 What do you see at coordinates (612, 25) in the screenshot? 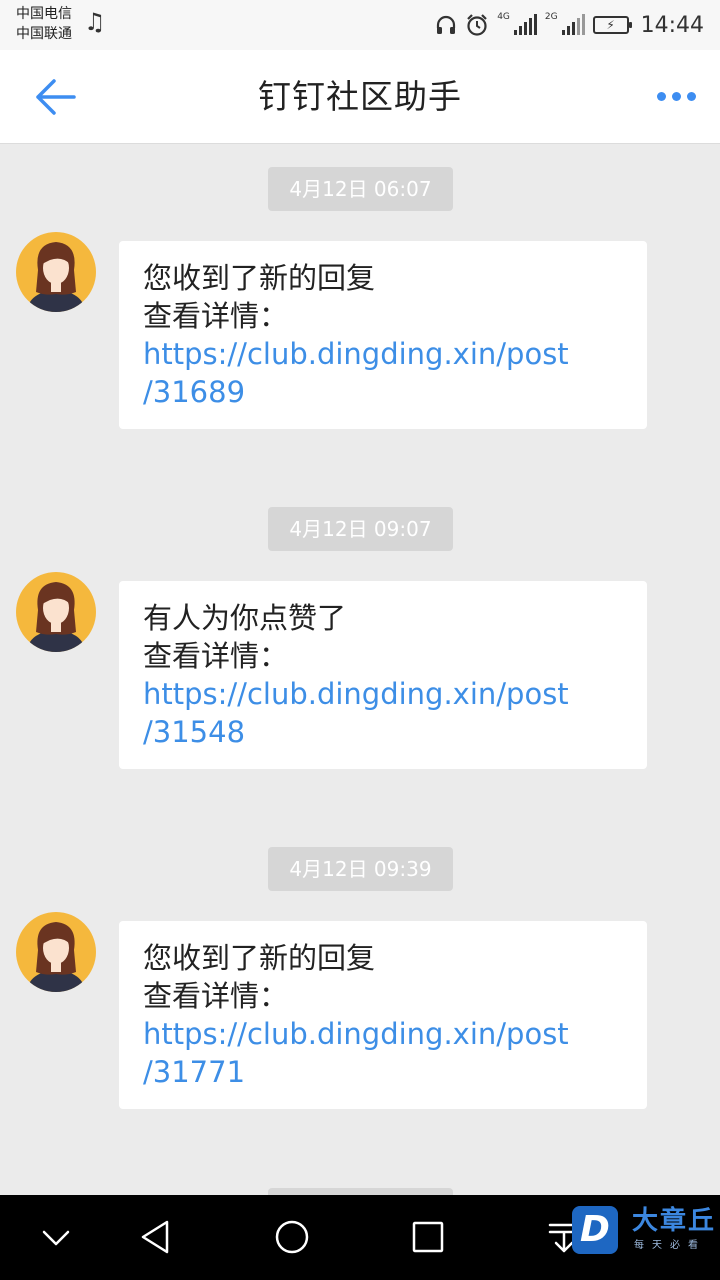
I see `battery-charging-icon: ⚡` at bounding box center [612, 25].